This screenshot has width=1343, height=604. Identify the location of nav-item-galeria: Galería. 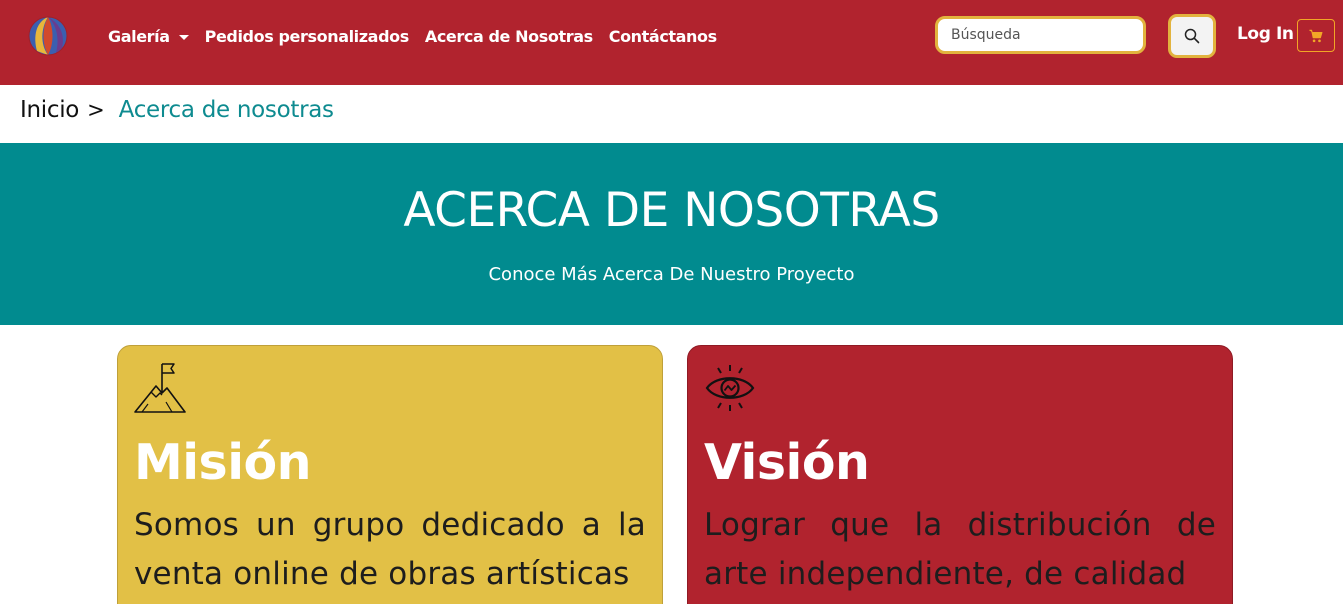
(148, 36).